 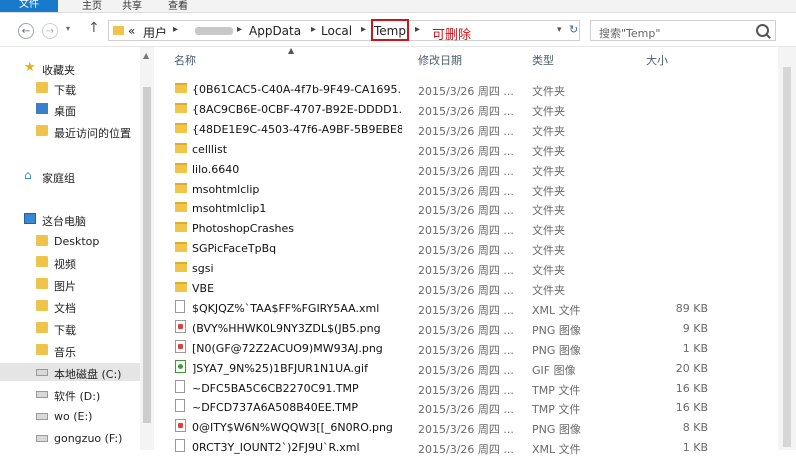 I want to click on file-size: 16 KB, so click(x=691, y=408).